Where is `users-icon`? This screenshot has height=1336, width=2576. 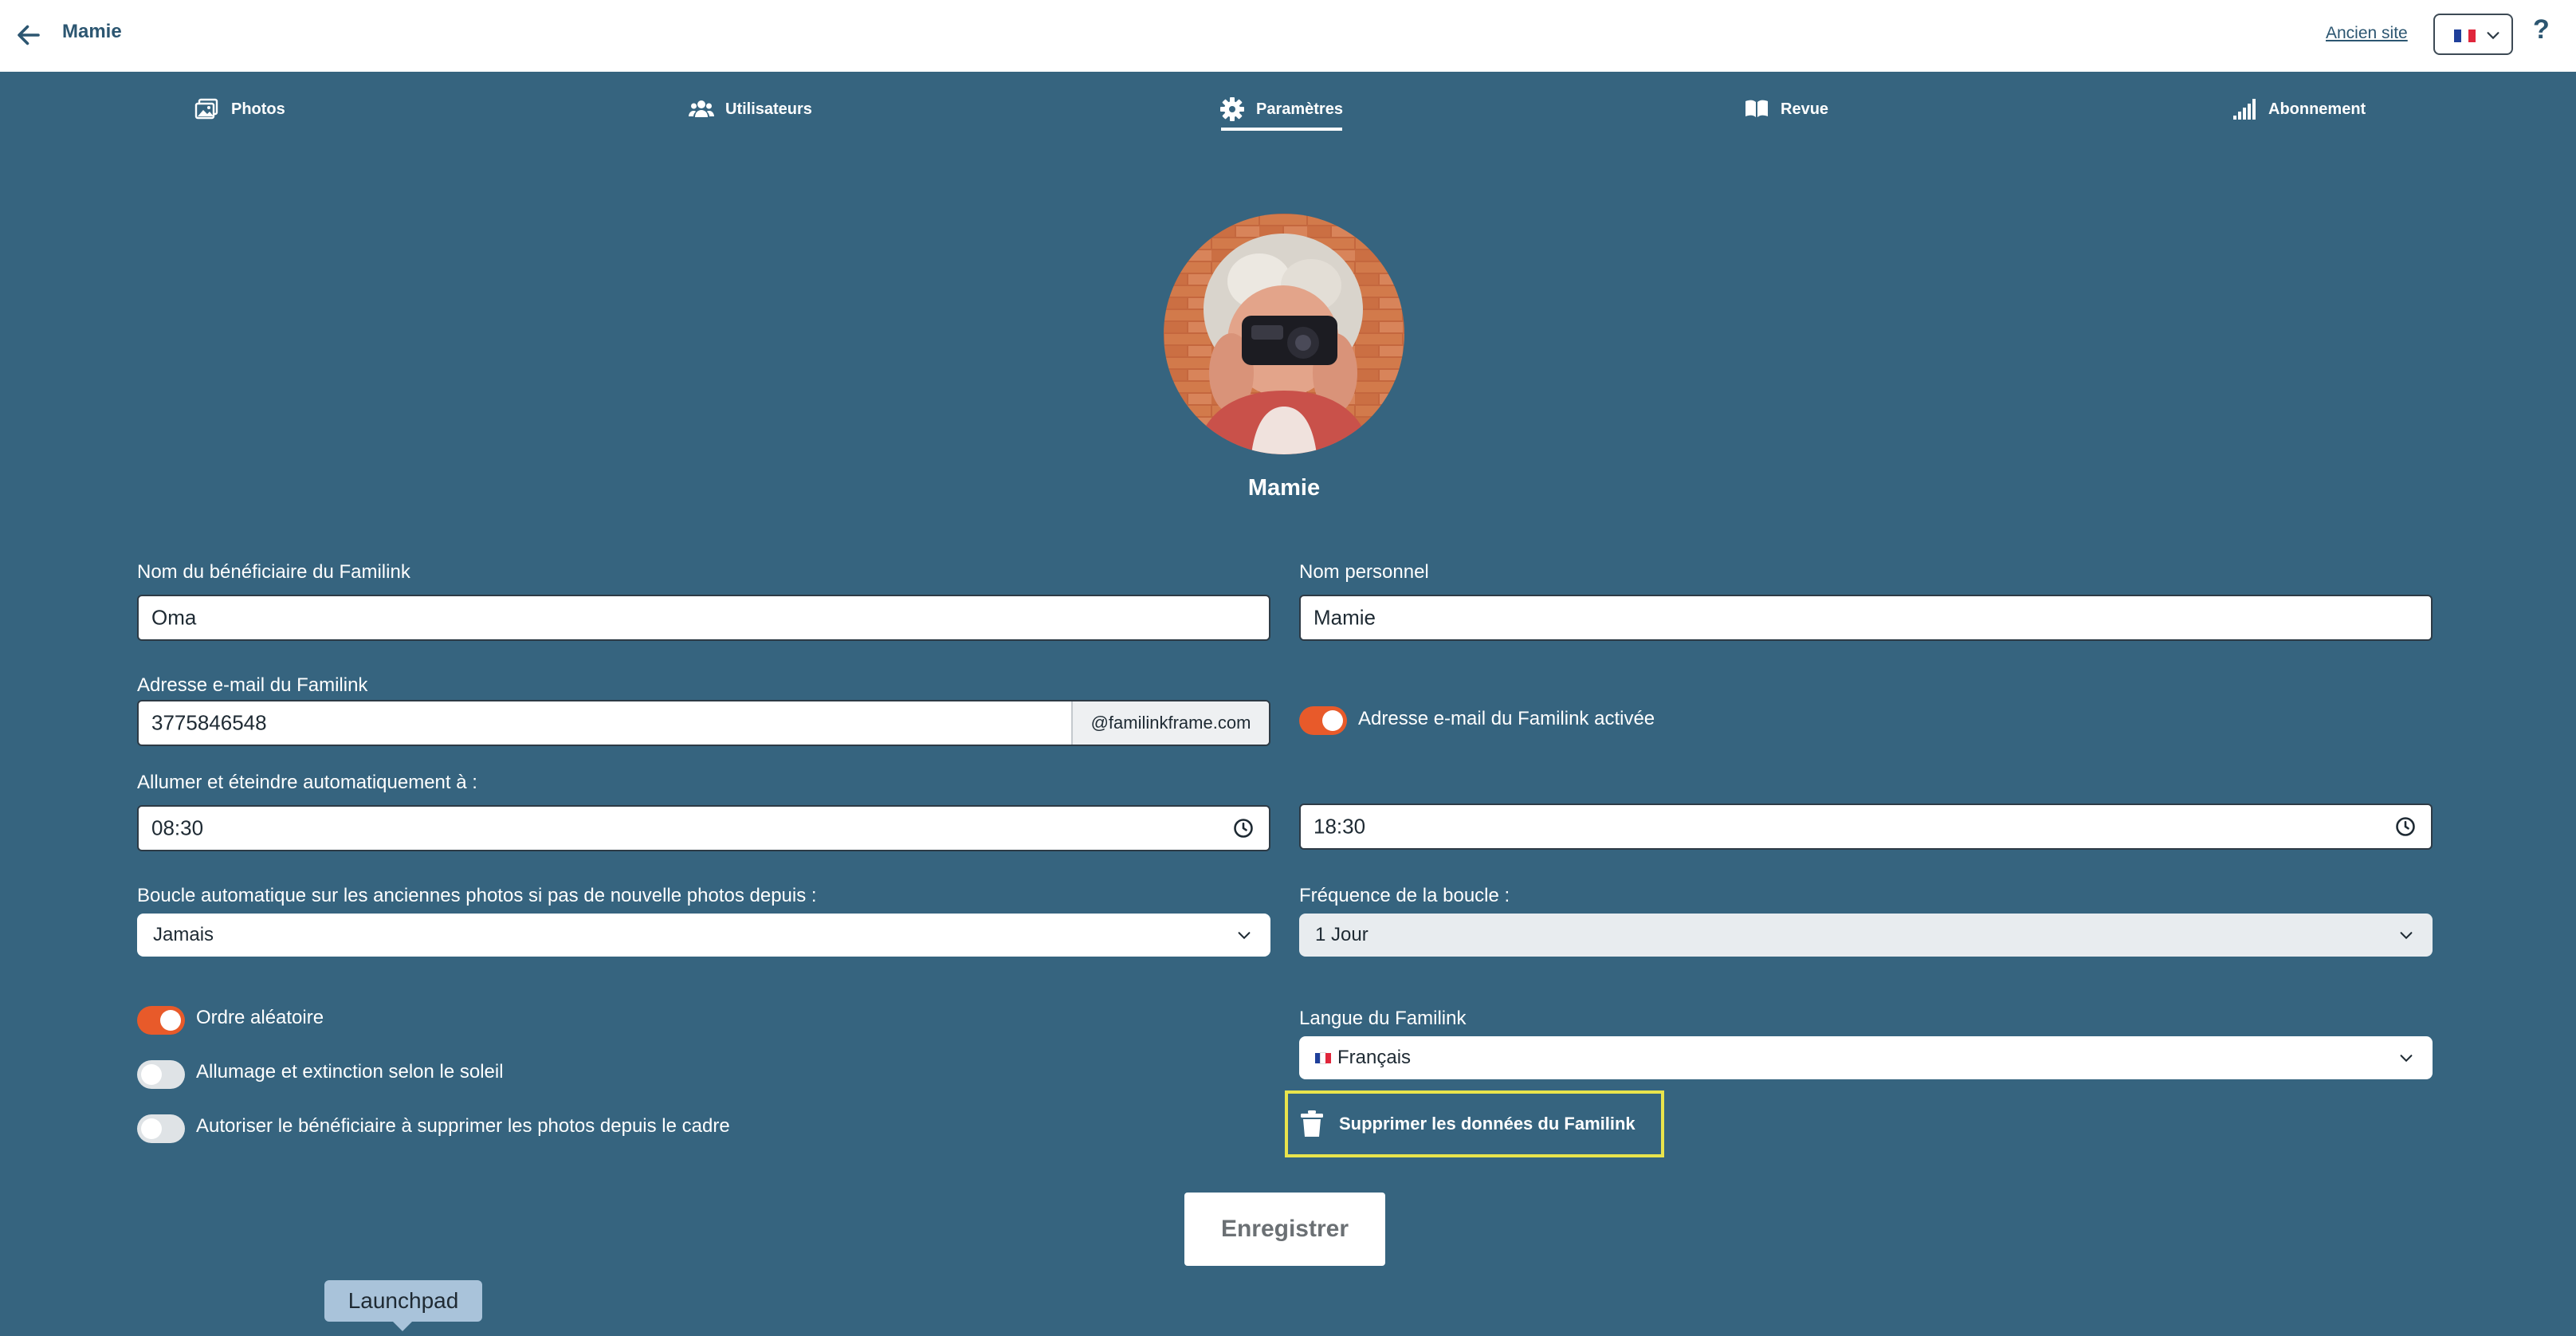 users-icon is located at coordinates (701, 108).